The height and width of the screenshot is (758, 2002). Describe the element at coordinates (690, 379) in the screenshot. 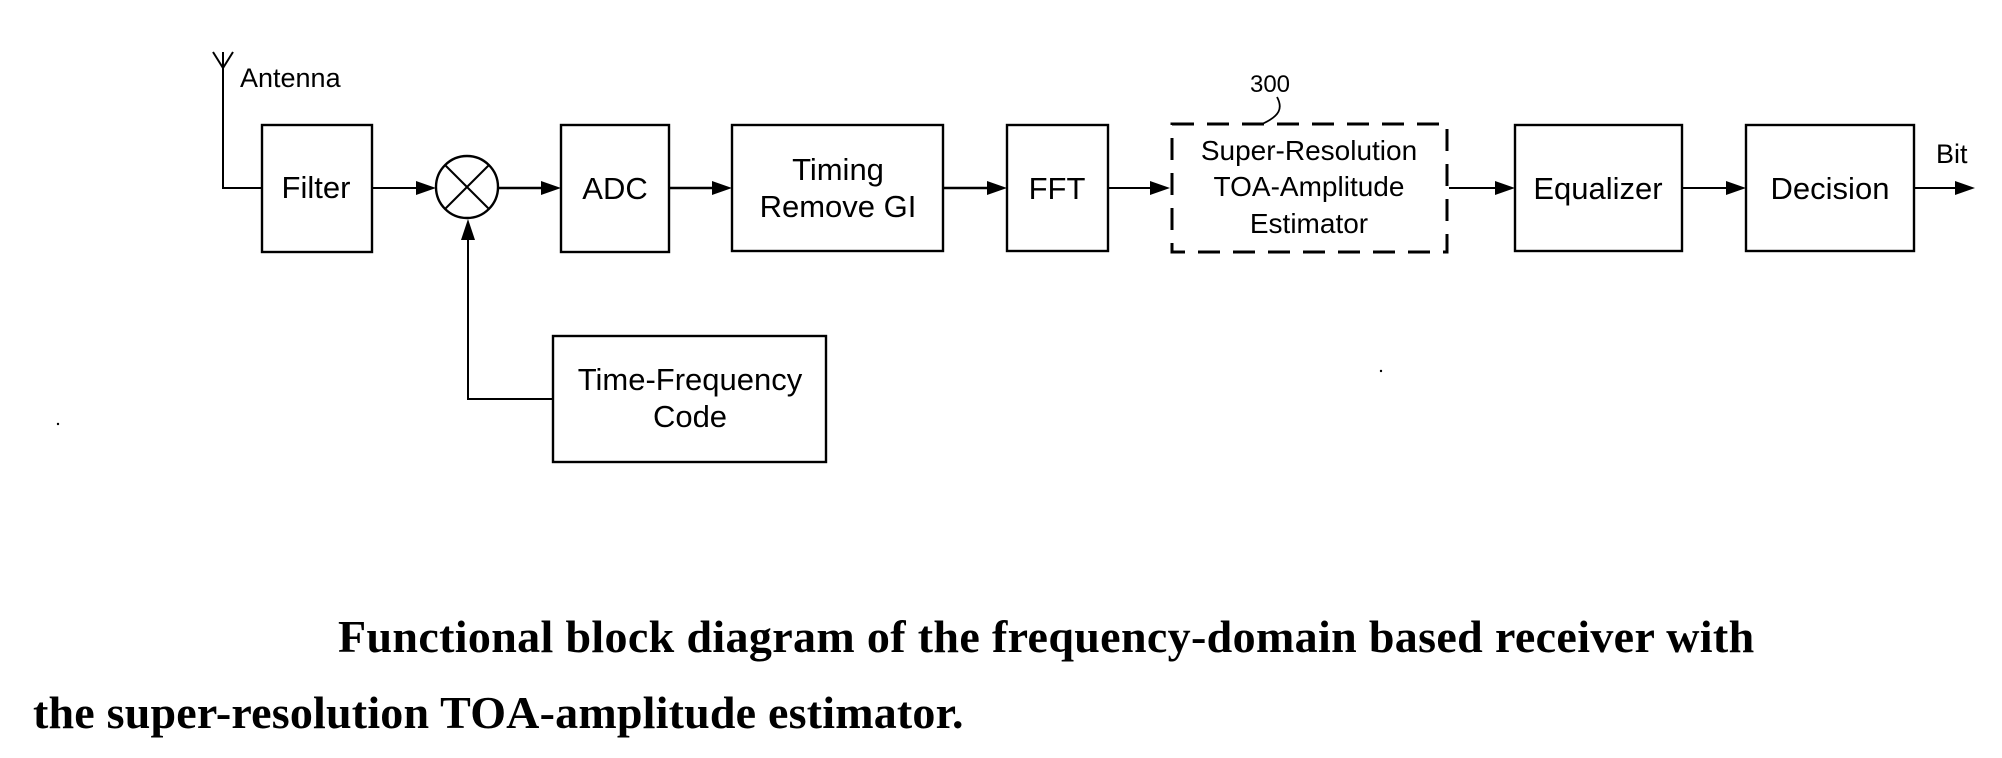

I see `tfcode-label-line1: Time-Frequency` at that location.